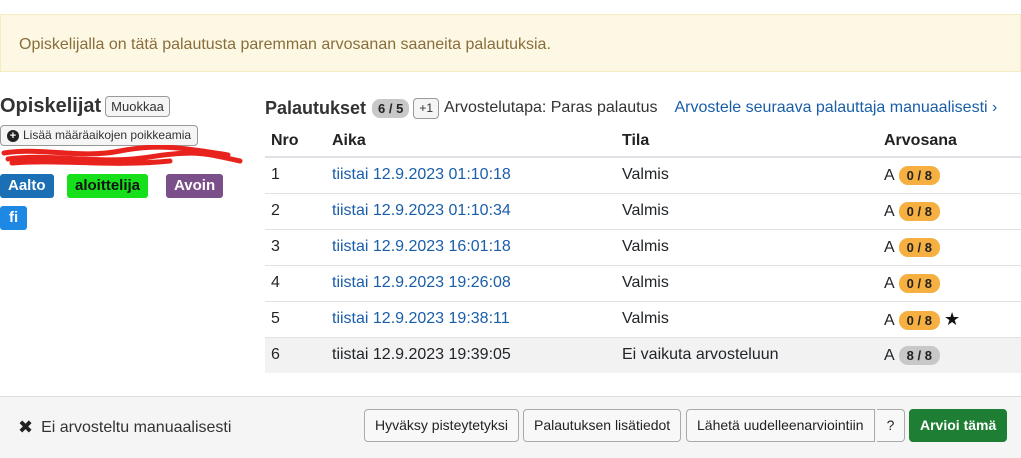 The width and height of the screenshot is (1021, 458). I want to click on submissions-title: Palautukset, so click(316, 107).